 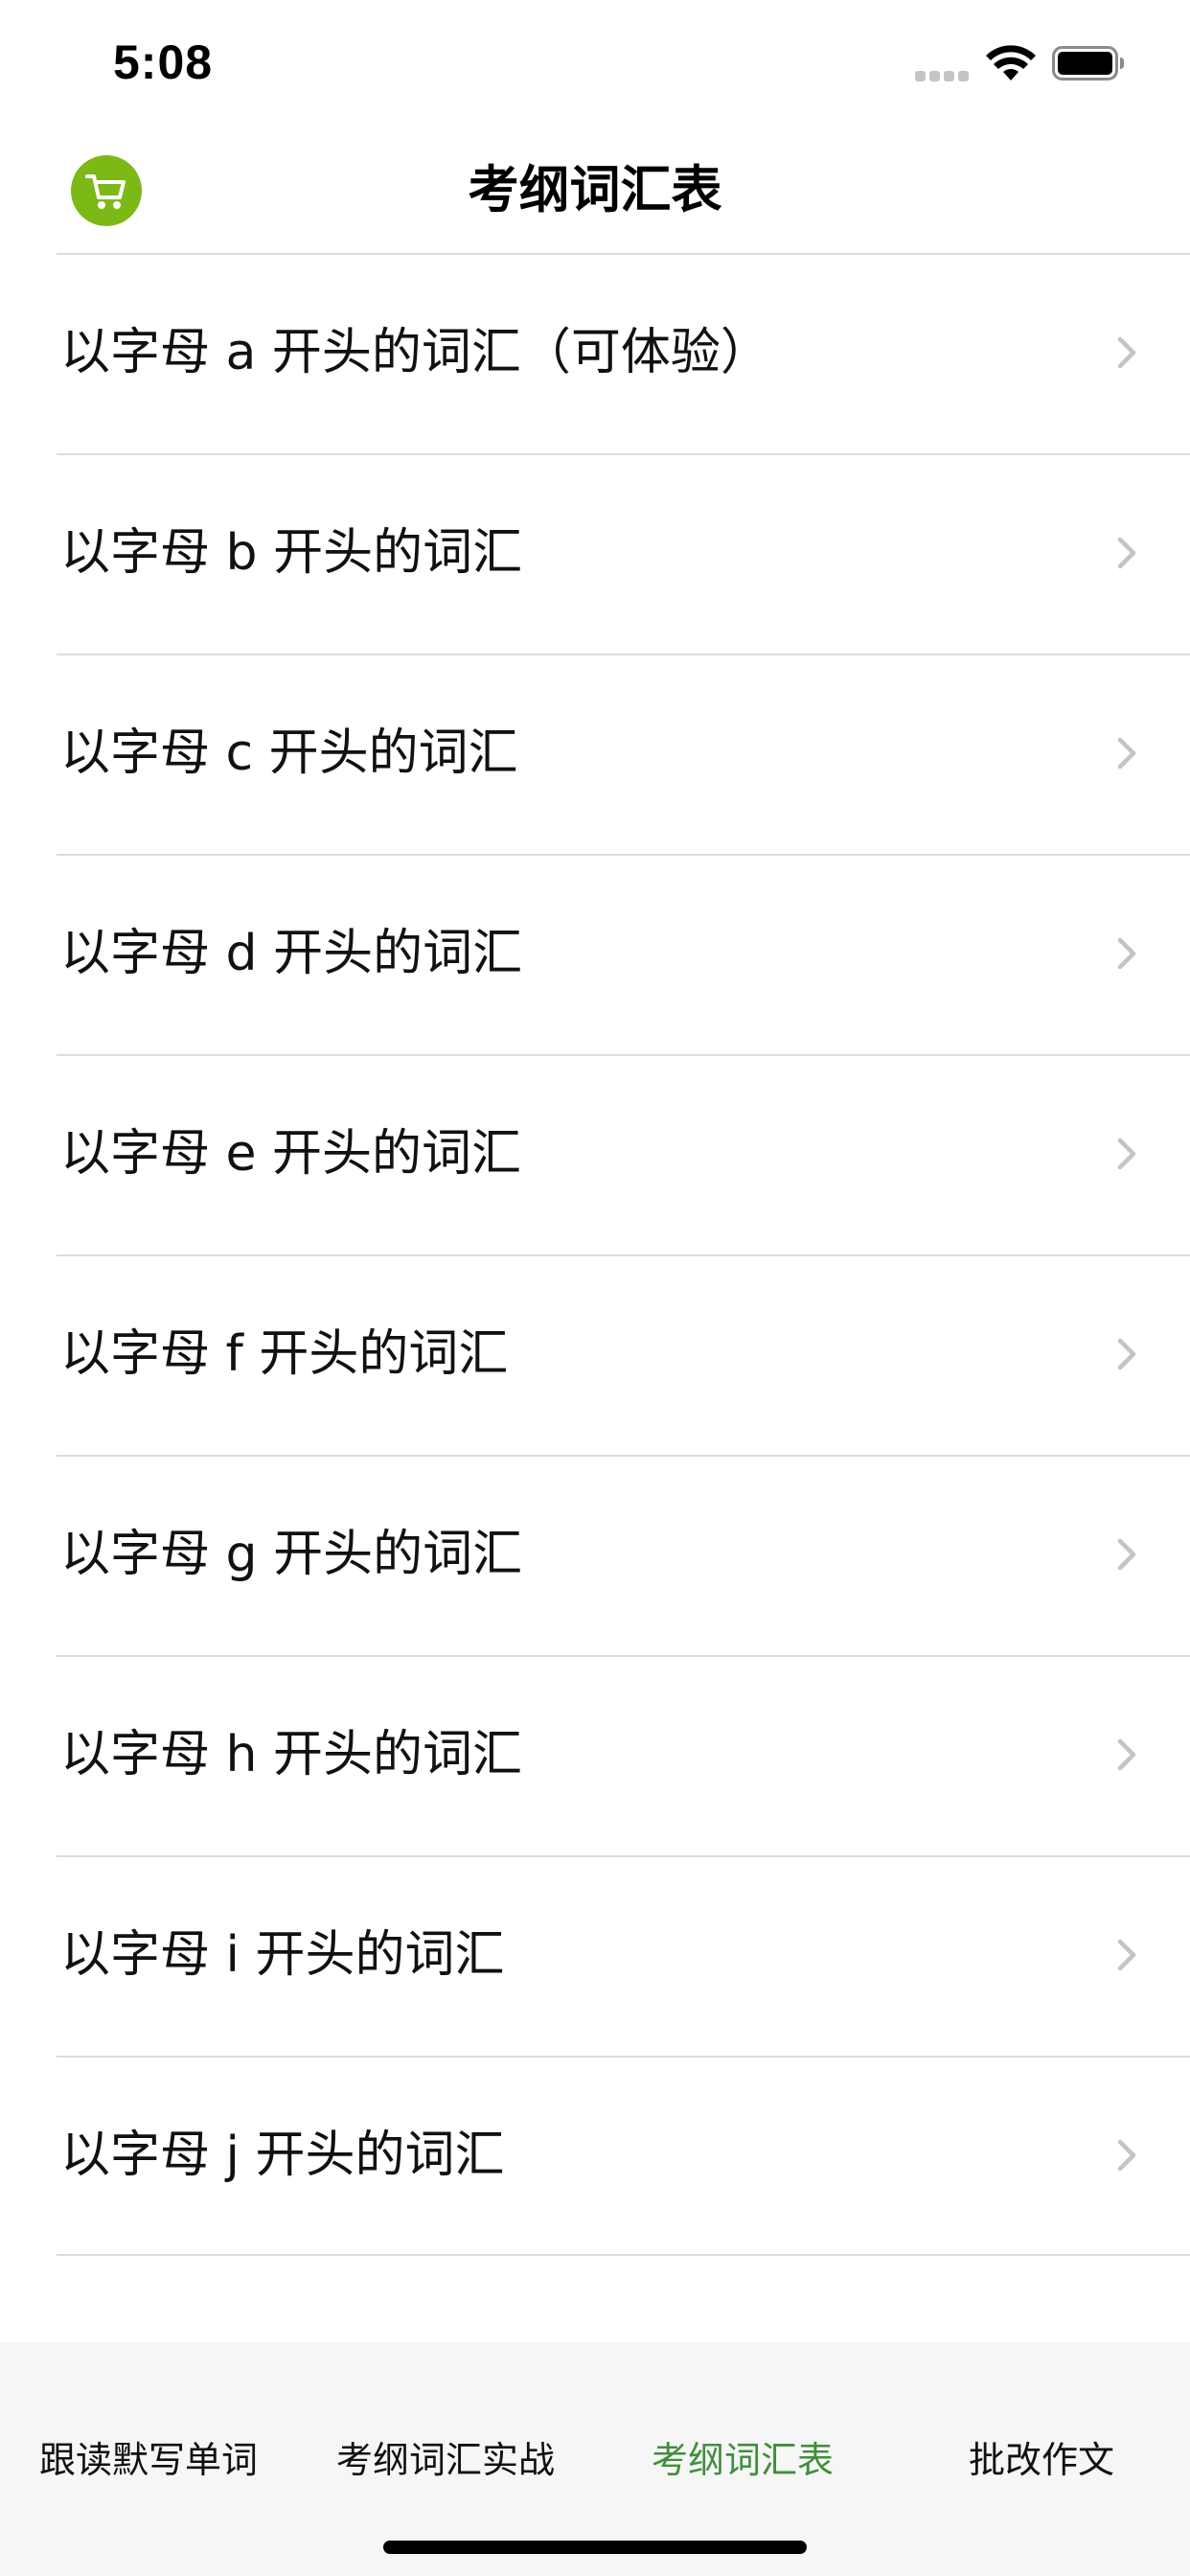 What do you see at coordinates (623, 1354) in the screenshot?
I see `list-item-f: 以字母 f 开头的词汇` at bounding box center [623, 1354].